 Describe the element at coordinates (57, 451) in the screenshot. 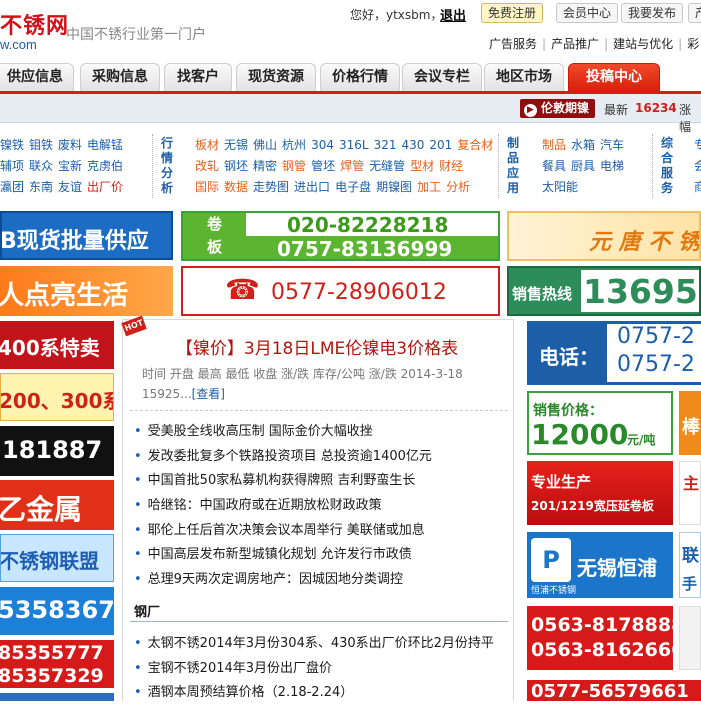

I see `ad-banner-phone-black: 181887` at that location.